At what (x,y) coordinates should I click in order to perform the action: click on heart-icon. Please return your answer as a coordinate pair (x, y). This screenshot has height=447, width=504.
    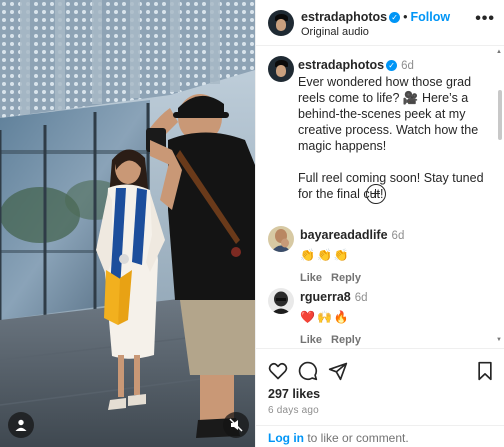
    Looking at the image, I should click on (278, 371).